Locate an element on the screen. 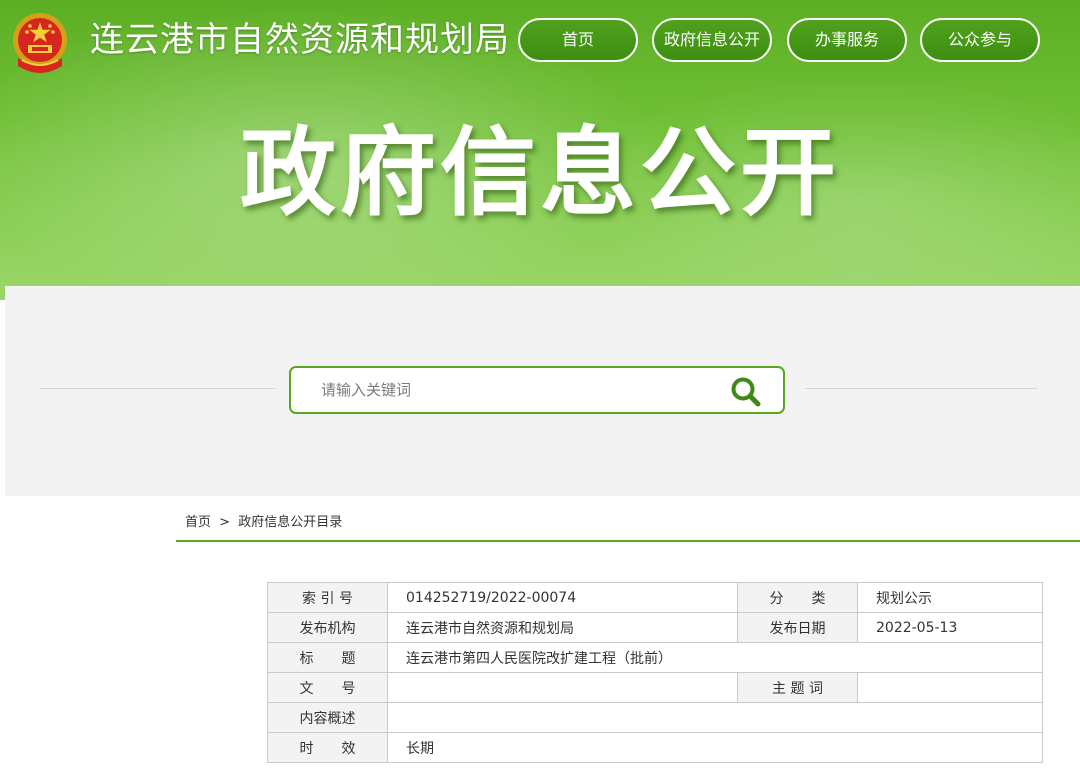 The image size is (1080, 781). summary-value is located at coordinates (715, 717).